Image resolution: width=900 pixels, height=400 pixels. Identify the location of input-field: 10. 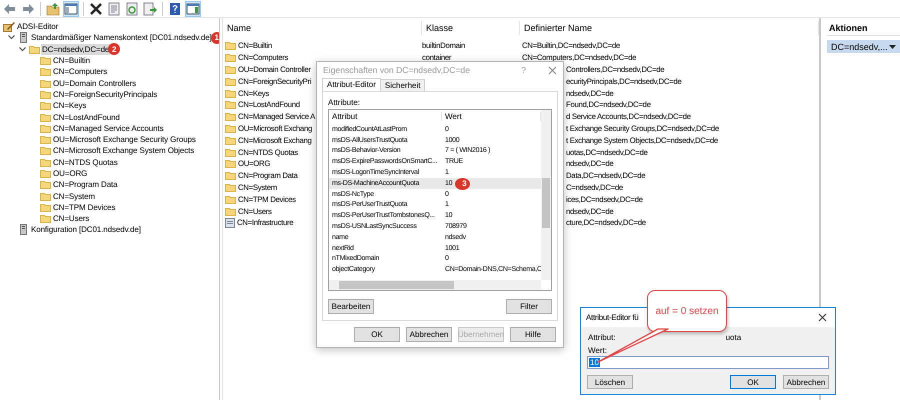
(708, 362).